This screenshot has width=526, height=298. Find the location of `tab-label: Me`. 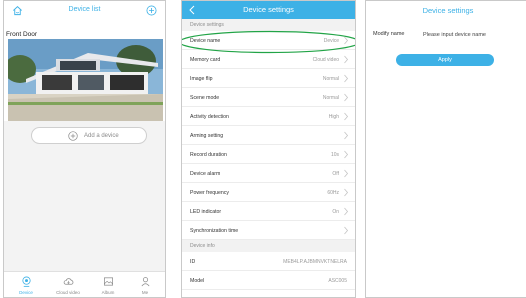

tab-label: Me is located at coordinates (145, 292).